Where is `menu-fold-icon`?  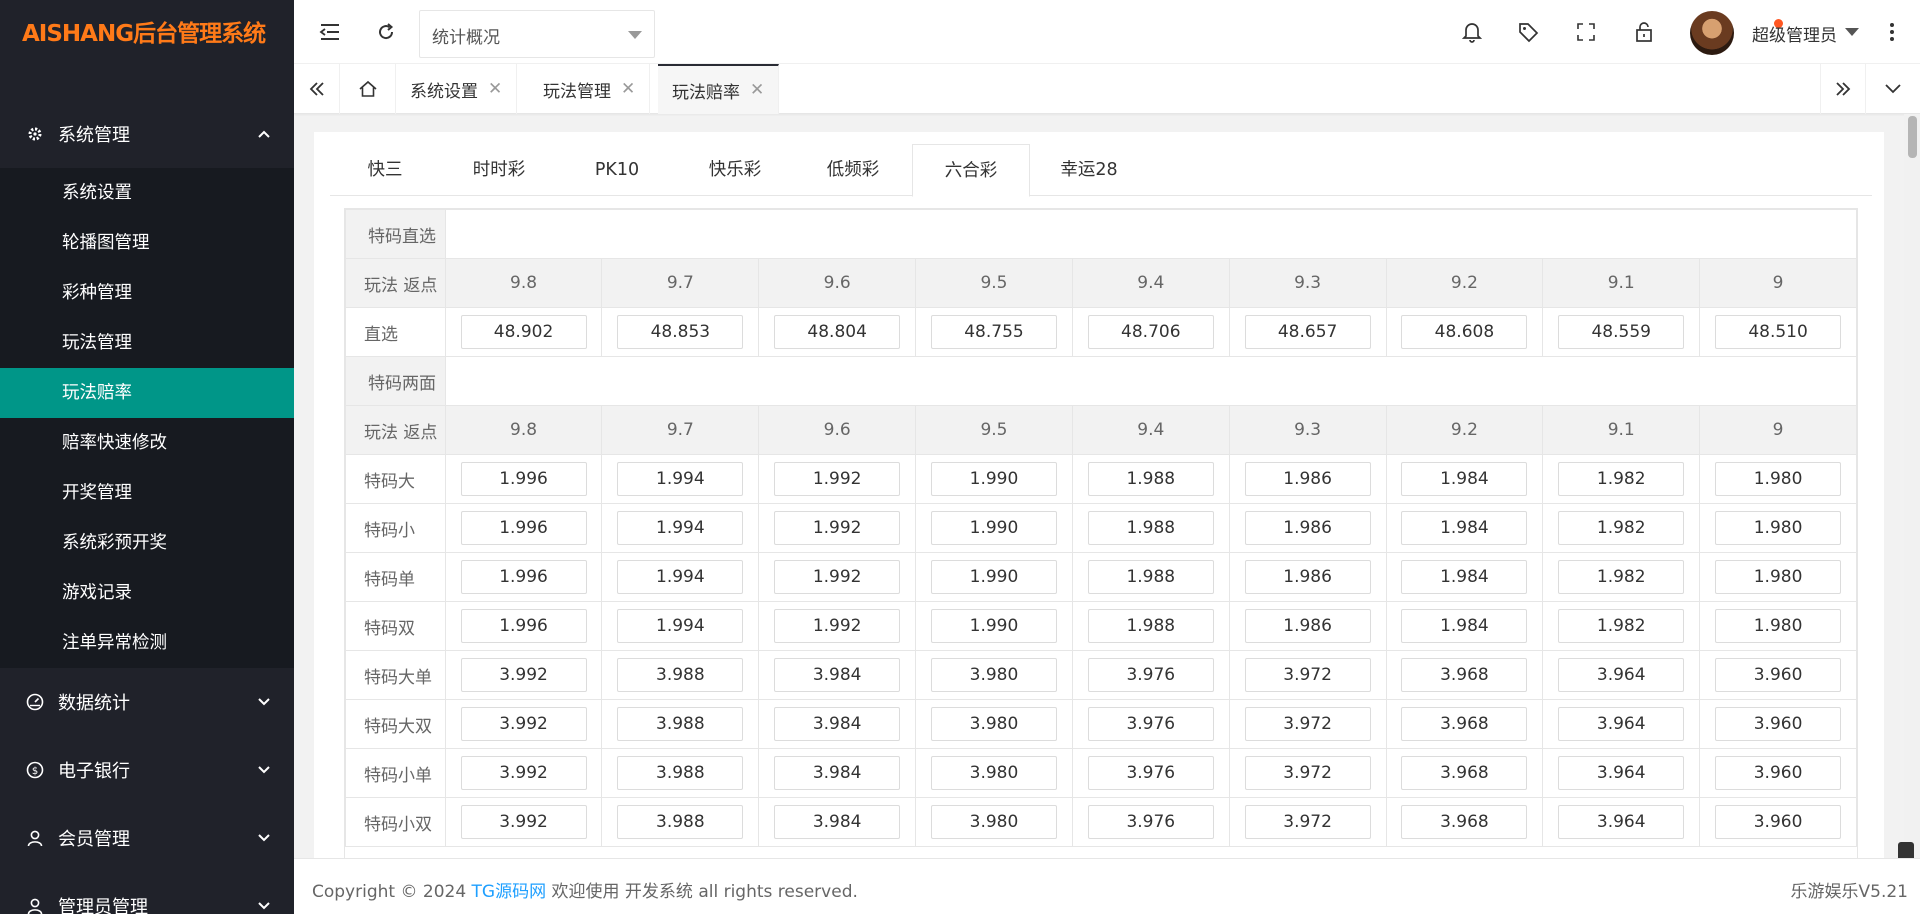
menu-fold-icon is located at coordinates (330, 32).